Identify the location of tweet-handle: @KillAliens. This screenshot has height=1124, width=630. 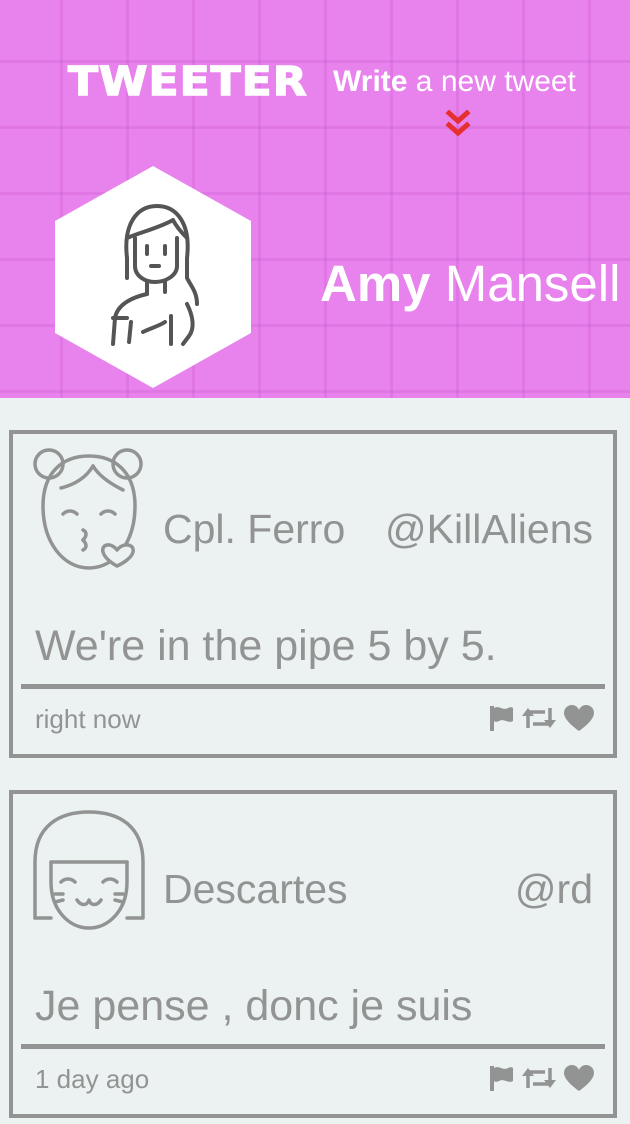
(489, 529).